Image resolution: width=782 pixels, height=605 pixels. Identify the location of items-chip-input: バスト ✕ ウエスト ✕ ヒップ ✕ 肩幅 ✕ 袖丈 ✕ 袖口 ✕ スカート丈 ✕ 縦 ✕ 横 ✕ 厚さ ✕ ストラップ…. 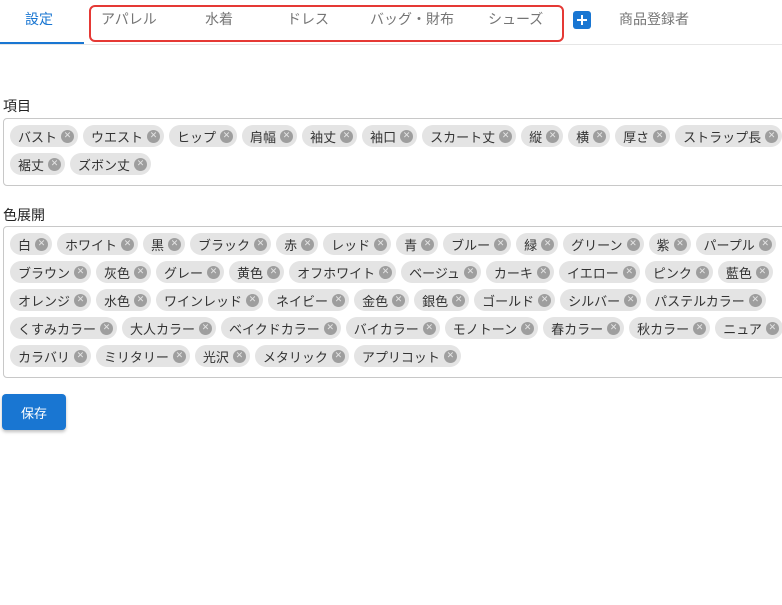
(392, 152).